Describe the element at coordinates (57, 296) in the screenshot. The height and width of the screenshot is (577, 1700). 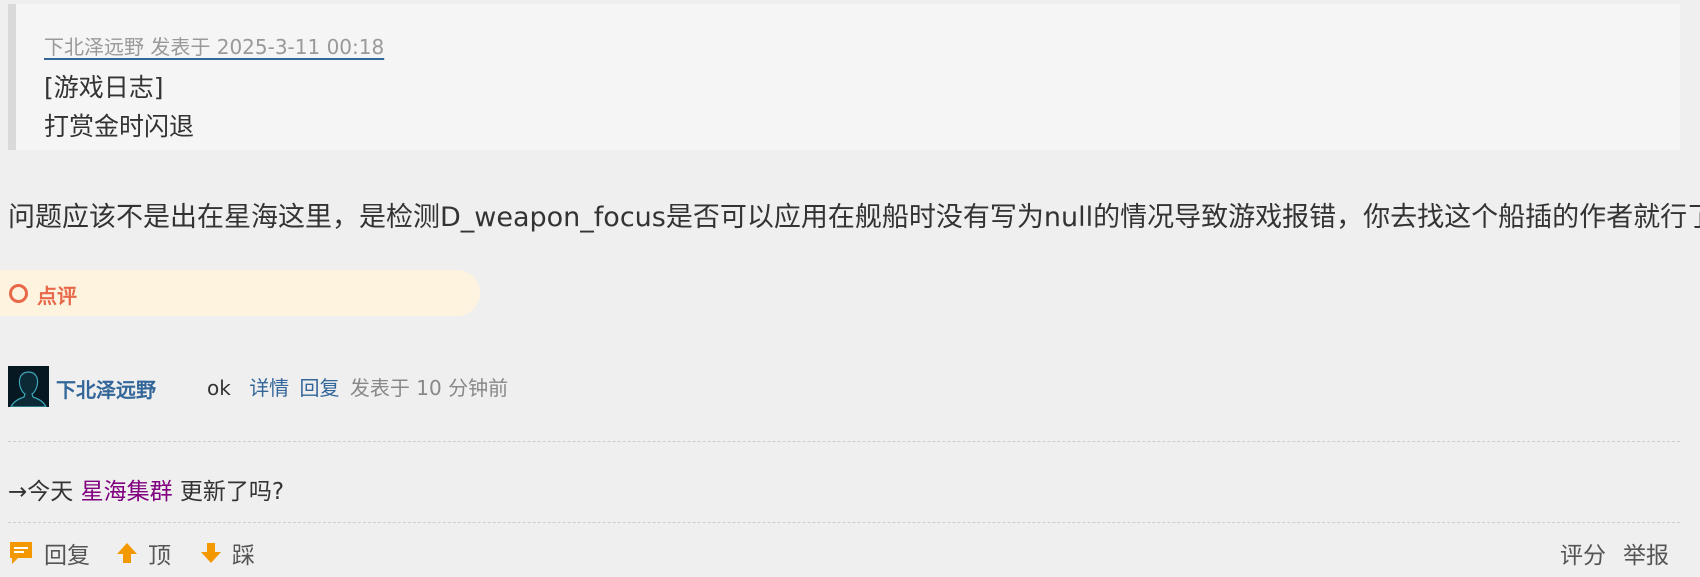
I see `comment-section-label: 点评` at that location.